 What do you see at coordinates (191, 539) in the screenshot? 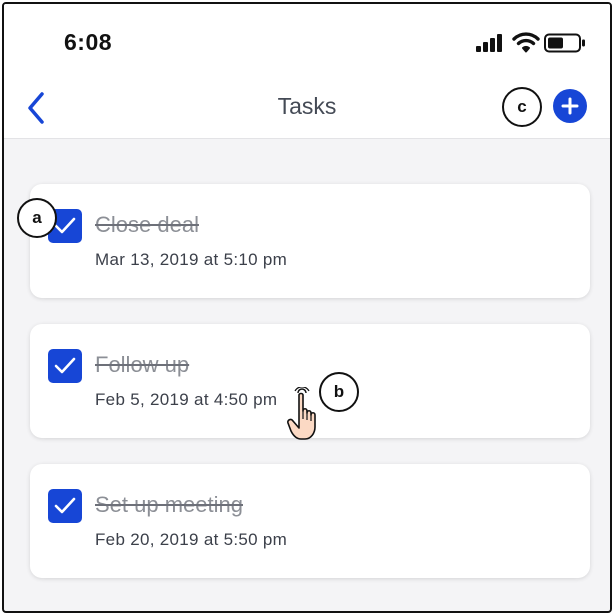
I see `task-date: Feb 20, 2019 at 5:50 pm` at bounding box center [191, 539].